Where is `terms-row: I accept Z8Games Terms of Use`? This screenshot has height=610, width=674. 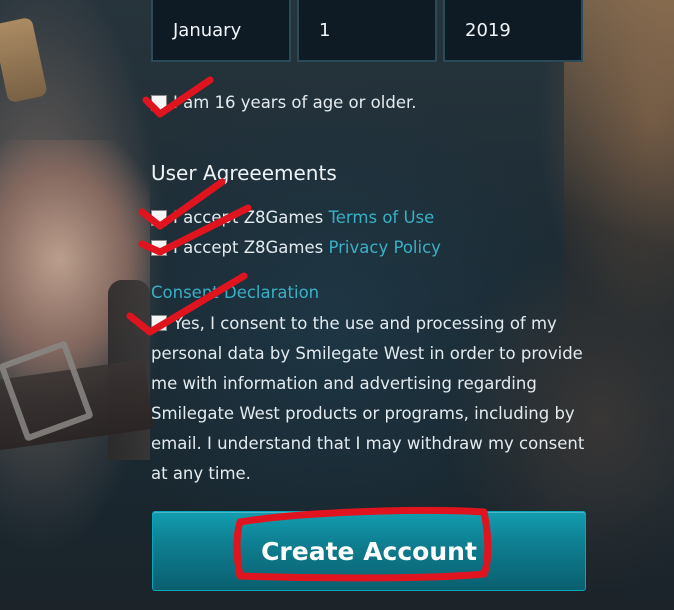 terms-row: I accept Z8Games Terms of Use is located at coordinates (292, 217).